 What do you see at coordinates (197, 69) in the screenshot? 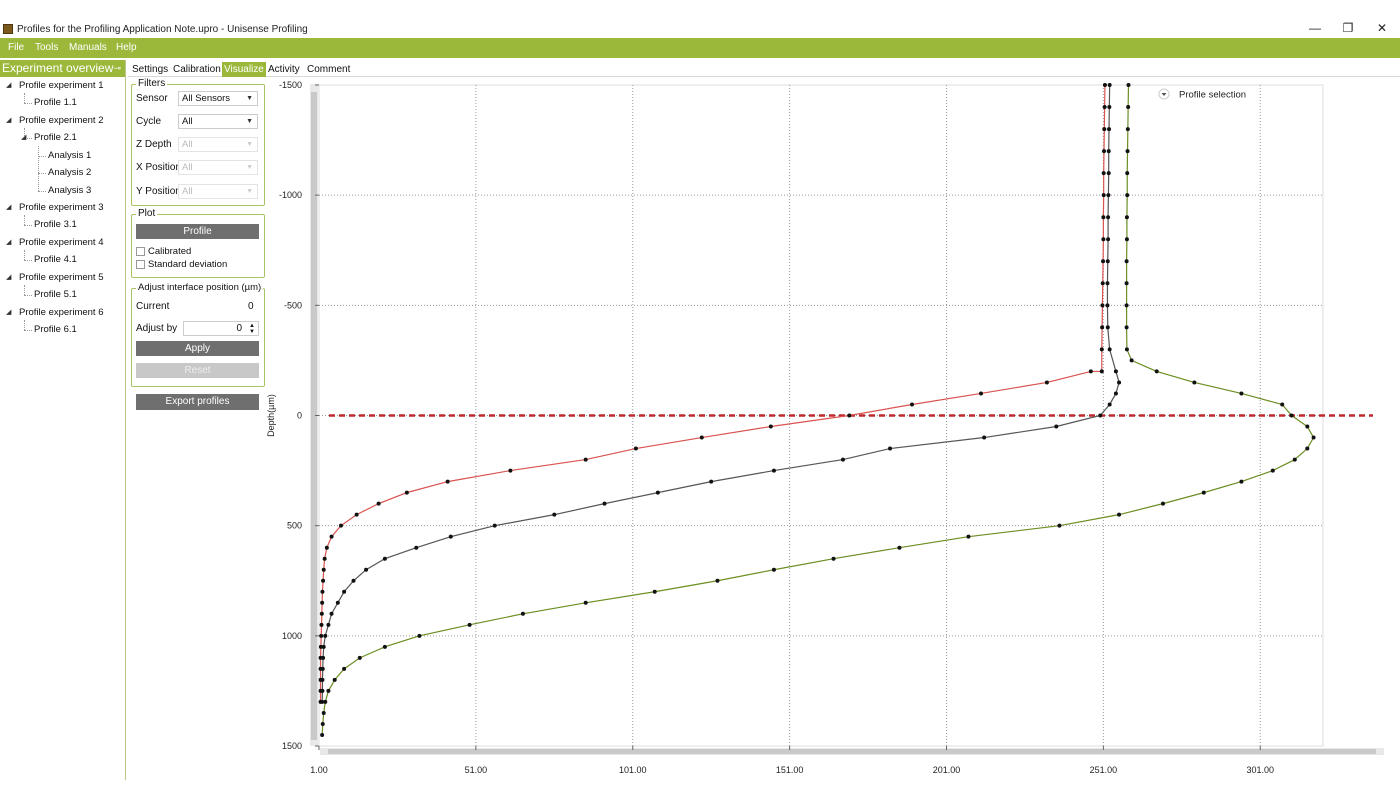
I see `tab-calibration: Calibration` at bounding box center [197, 69].